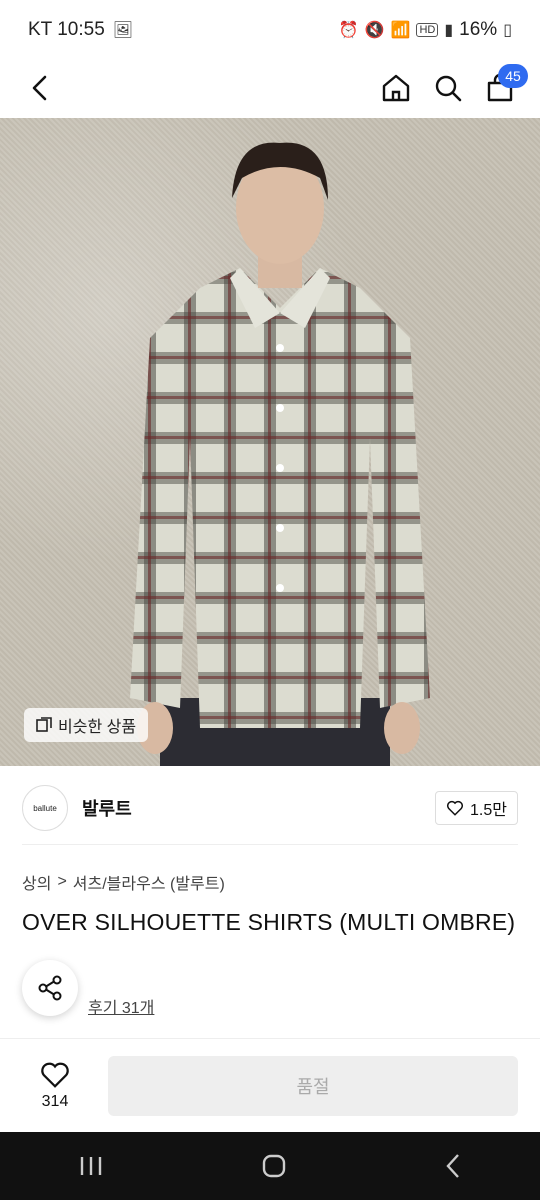  Describe the element at coordinates (274, 1166) in the screenshot. I see `home-nav-icon` at that location.